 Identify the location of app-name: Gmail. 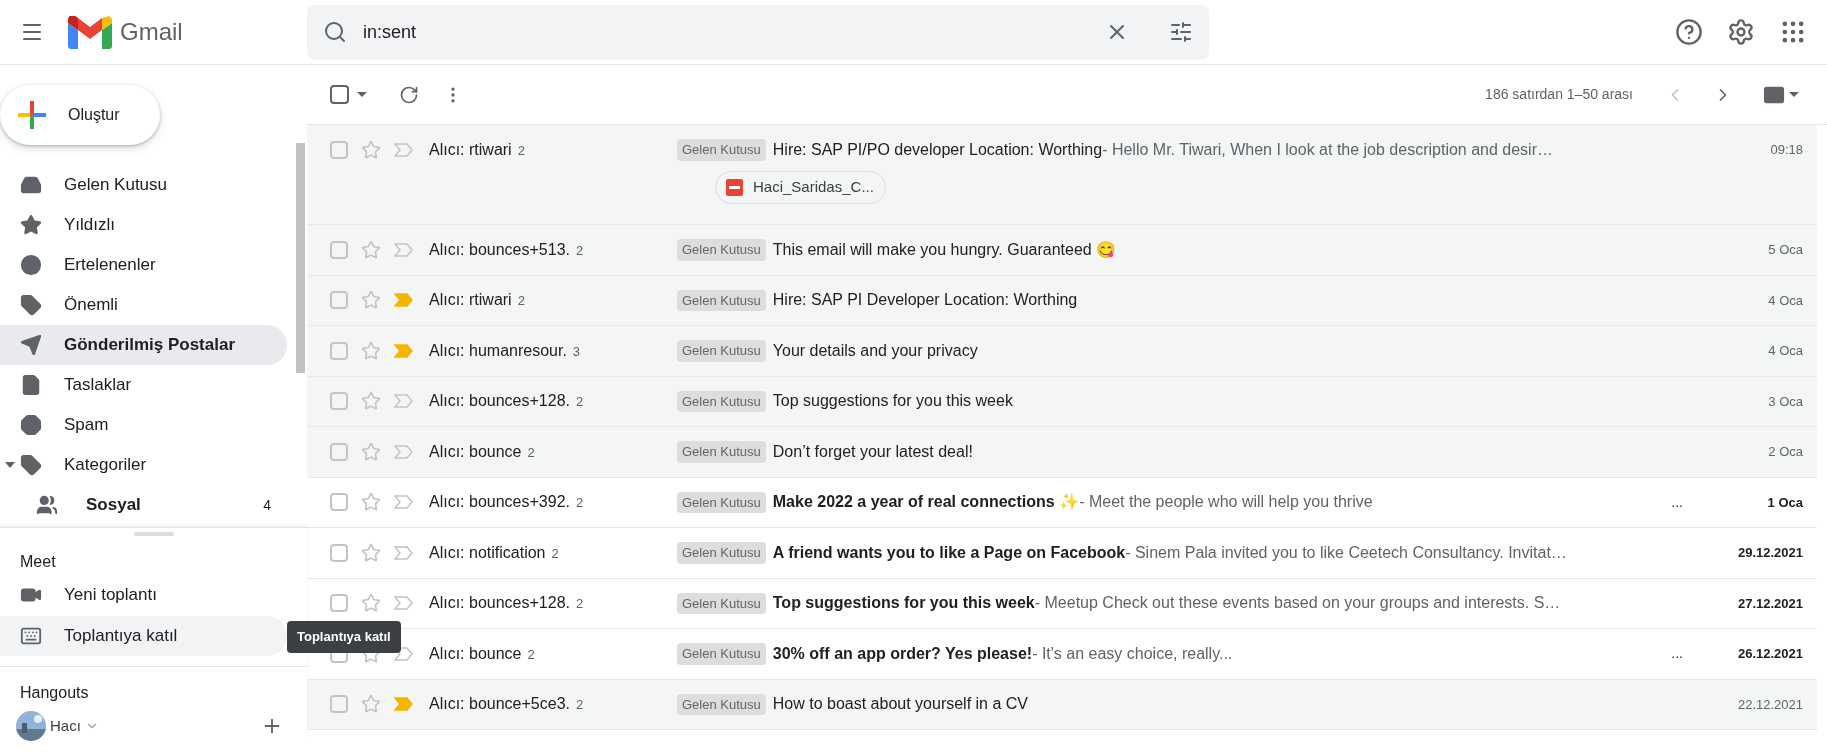
(151, 32).